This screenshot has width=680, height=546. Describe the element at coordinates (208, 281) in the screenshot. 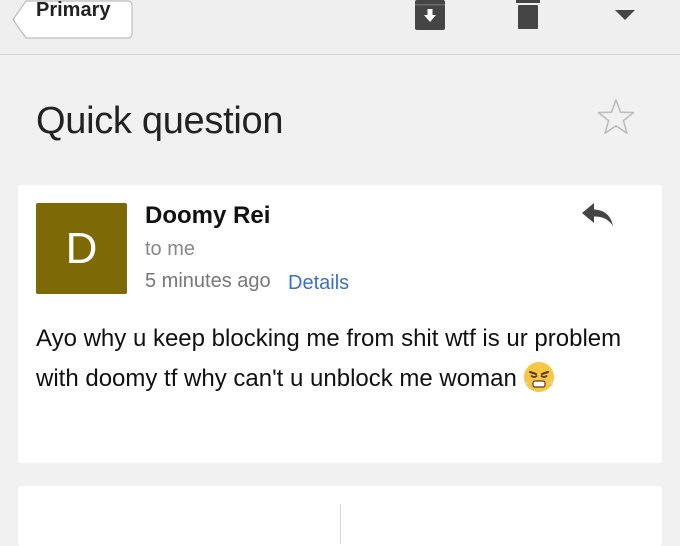

I see `message-time: 5 minutes ago` at that location.